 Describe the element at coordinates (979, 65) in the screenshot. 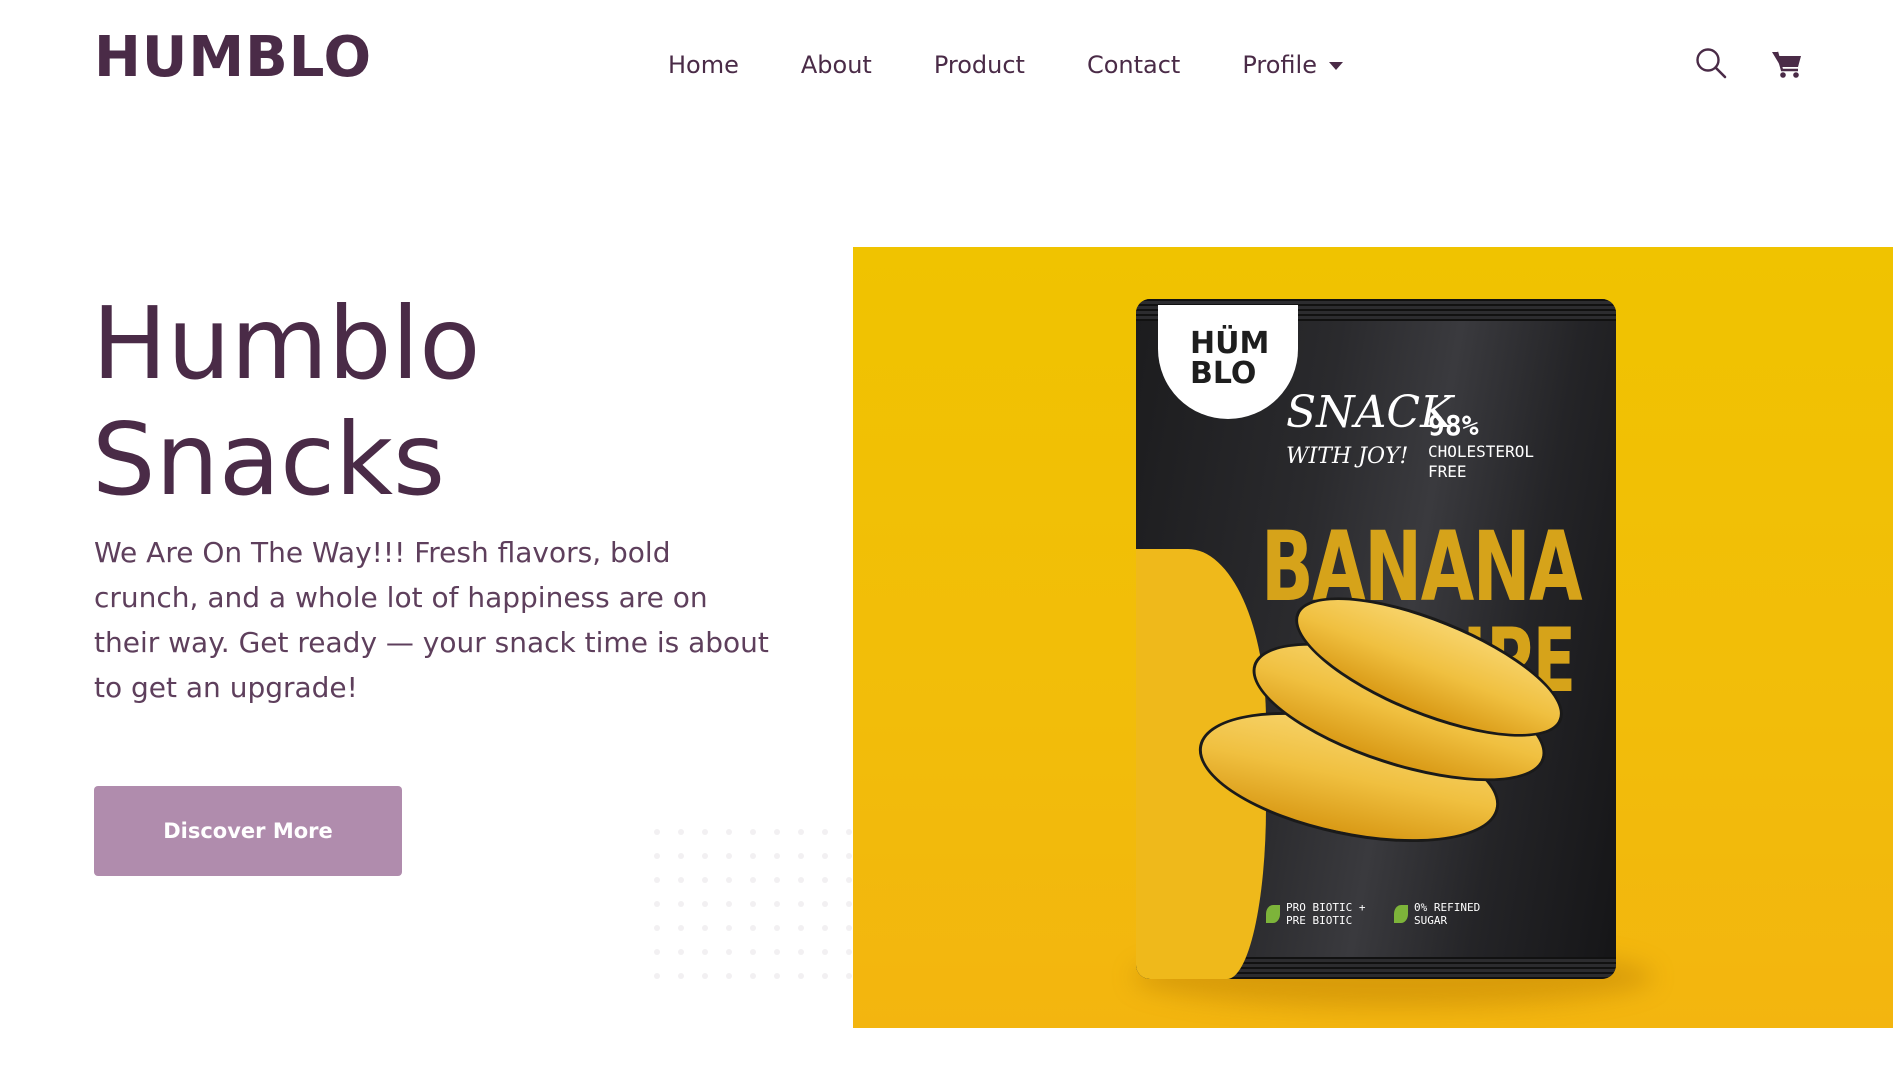

I see `nav-product: Product` at that location.